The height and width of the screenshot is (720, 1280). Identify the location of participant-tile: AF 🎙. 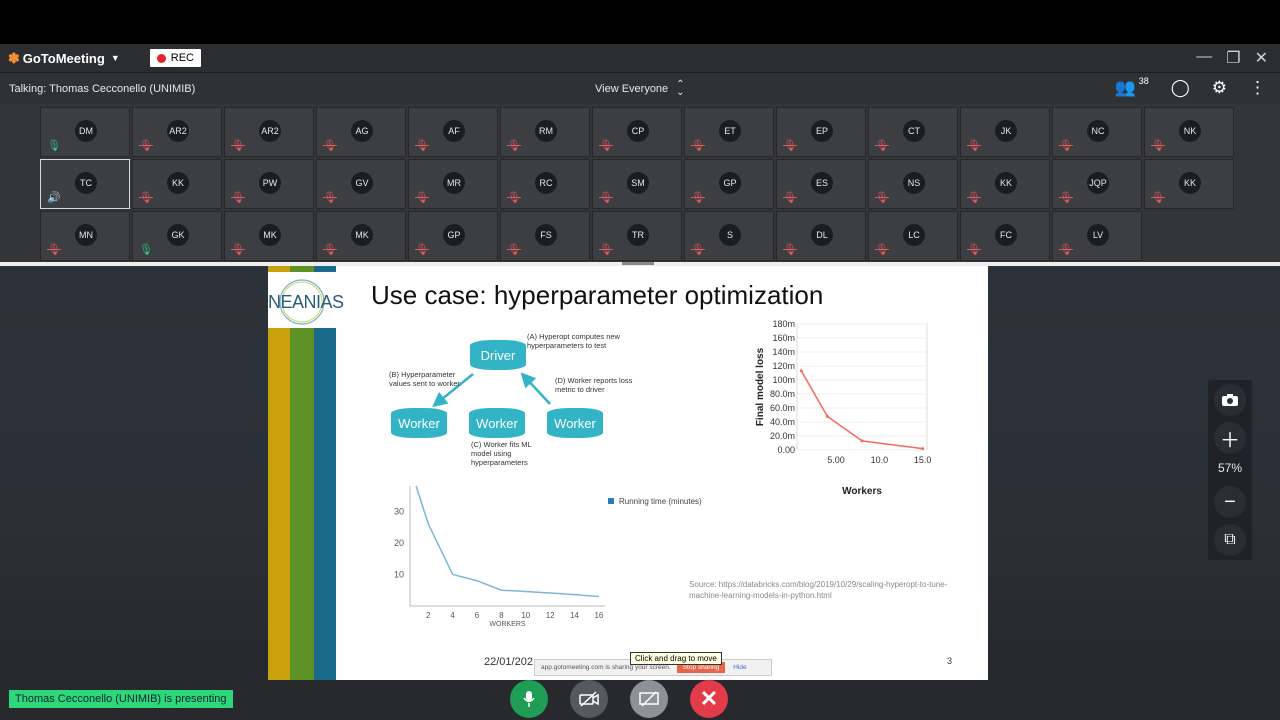
(453, 132).